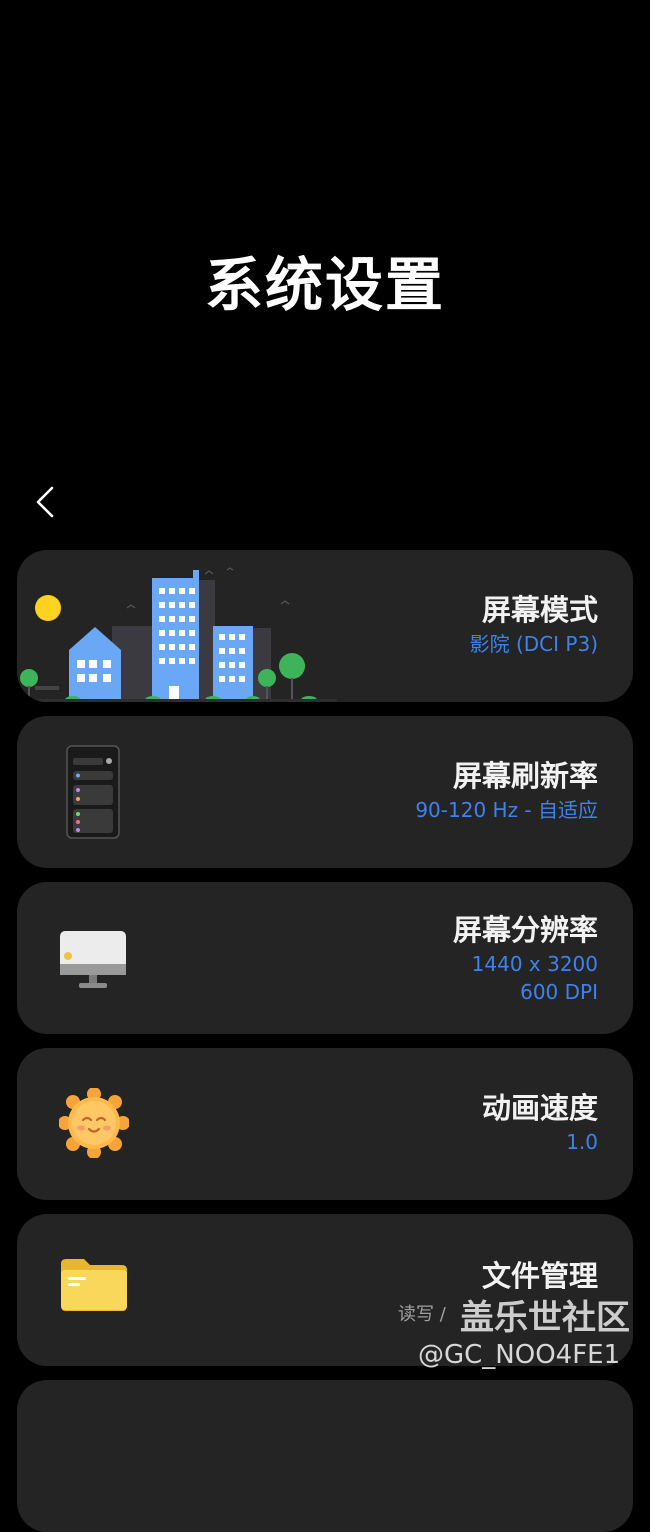 The image size is (650, 1532). Describe the element at coordinates (93, 792) in the screenshot. I see `phone-screen-icon` at that location.